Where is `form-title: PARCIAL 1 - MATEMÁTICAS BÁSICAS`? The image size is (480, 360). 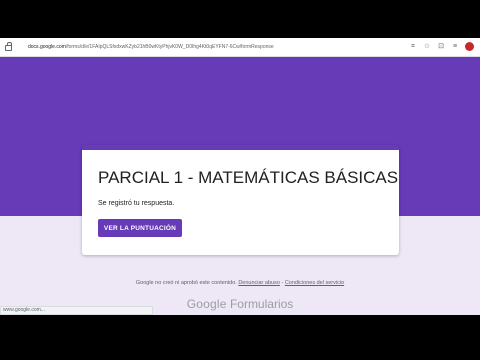 form-title: PARCIAL 1 - MATEMÁTICAS BÁSICAS is located at coordinates (248, 177).